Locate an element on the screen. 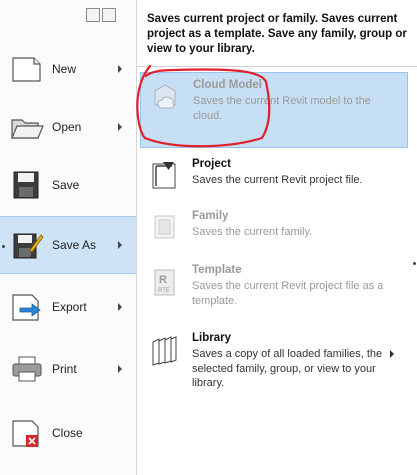 This screenshot has width=417, height=475. project-icon is located at coordinates (164, 175).